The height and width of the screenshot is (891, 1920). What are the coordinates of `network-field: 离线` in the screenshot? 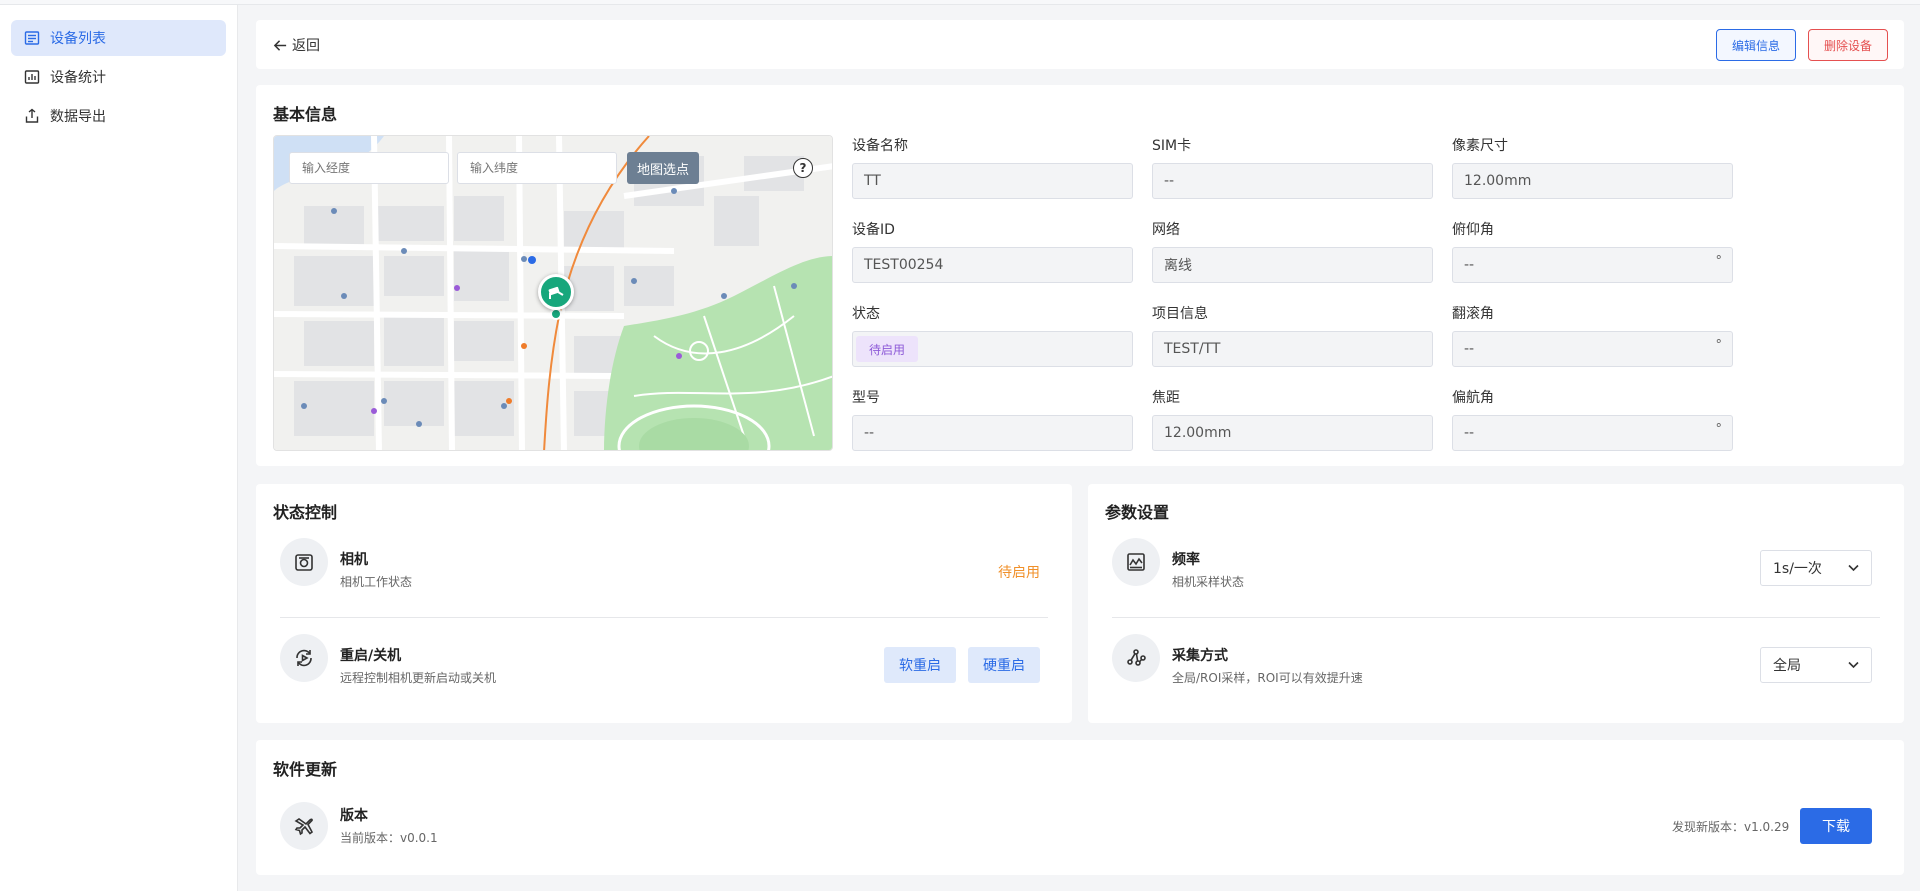 It's located at (1292, 265).